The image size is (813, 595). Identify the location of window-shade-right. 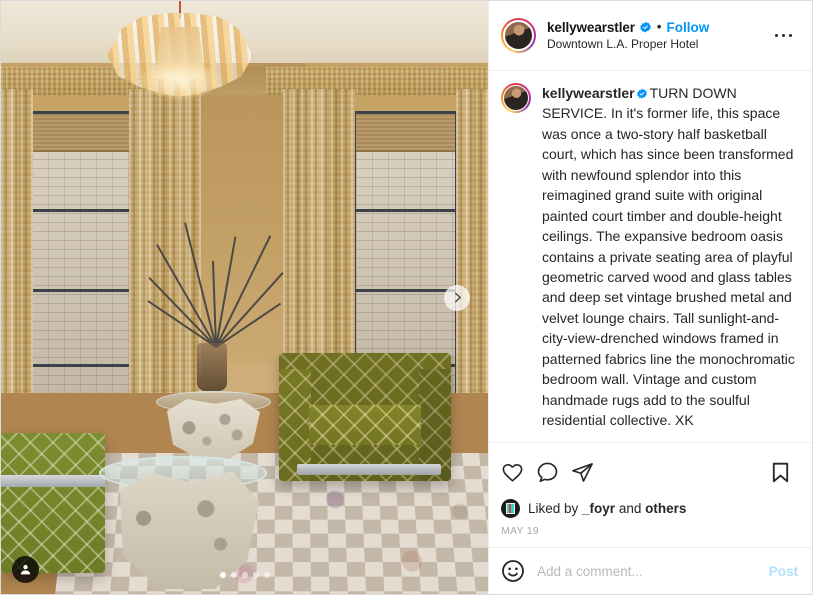
(405, 133).